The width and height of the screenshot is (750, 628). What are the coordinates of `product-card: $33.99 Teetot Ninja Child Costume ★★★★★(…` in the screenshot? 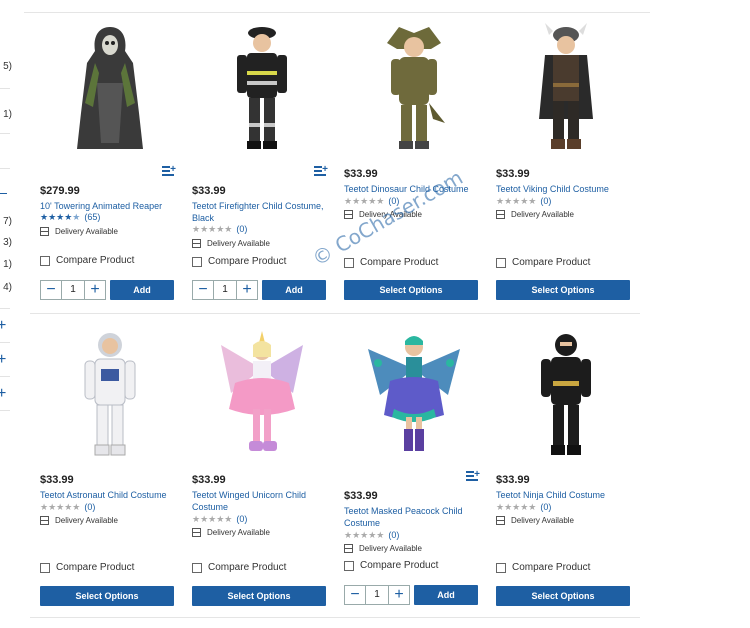 It's located at (566, 467).